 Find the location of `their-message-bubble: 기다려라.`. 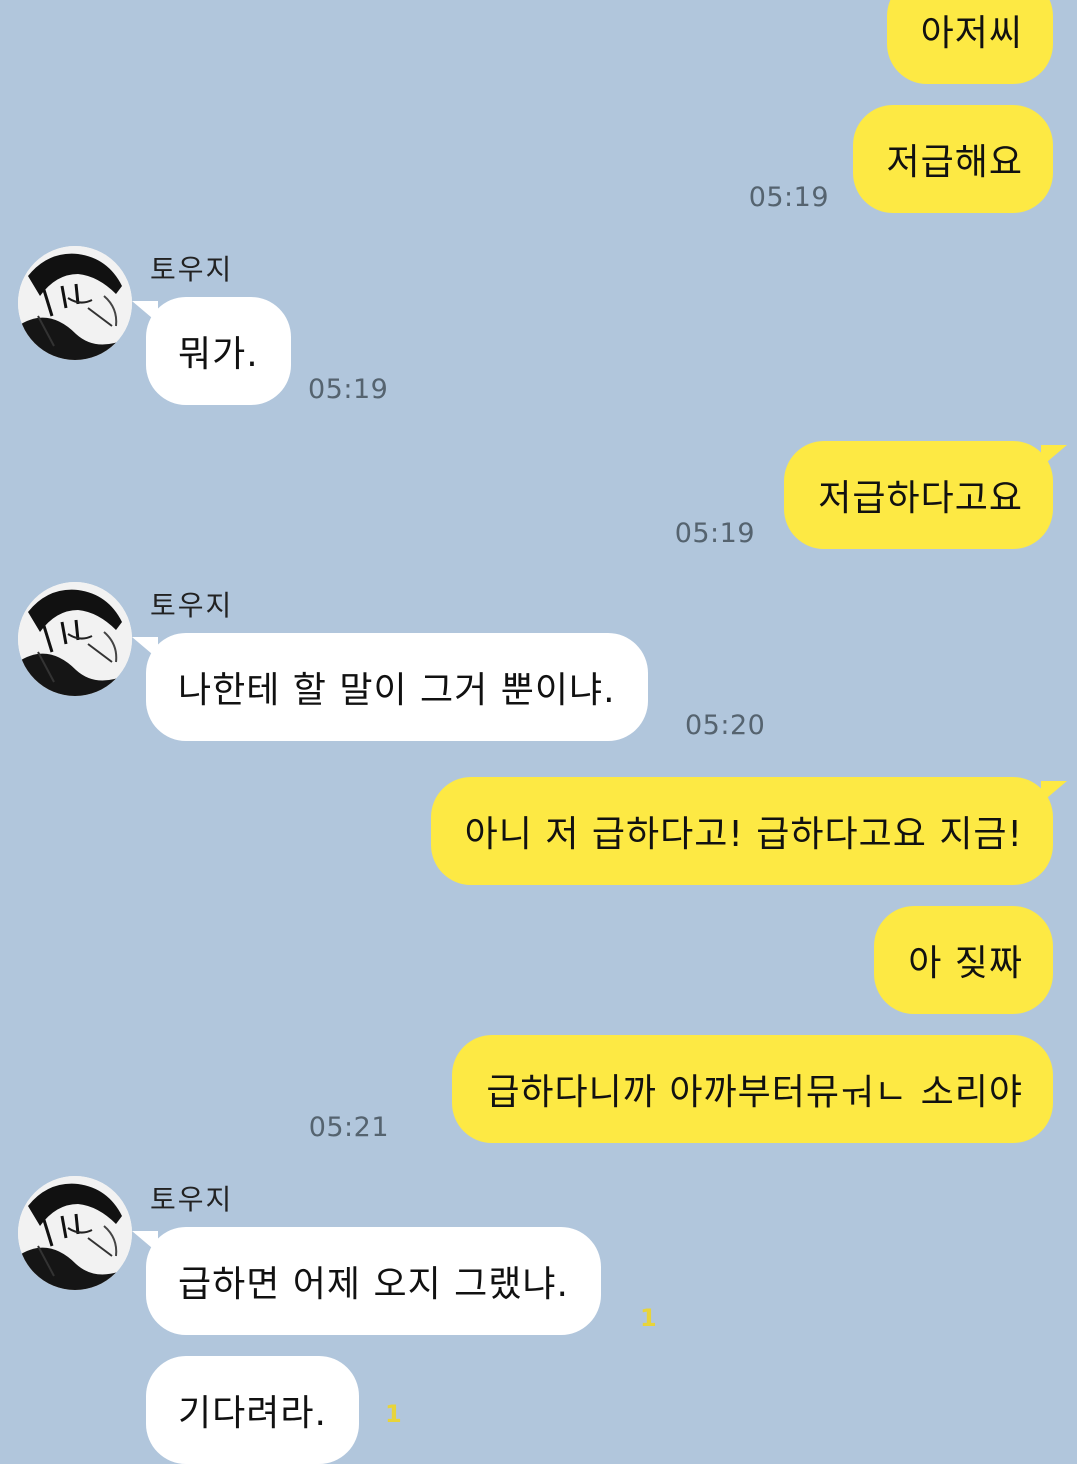

their-message-bubble: 기다려라. is located at coordinates (252, 1410).